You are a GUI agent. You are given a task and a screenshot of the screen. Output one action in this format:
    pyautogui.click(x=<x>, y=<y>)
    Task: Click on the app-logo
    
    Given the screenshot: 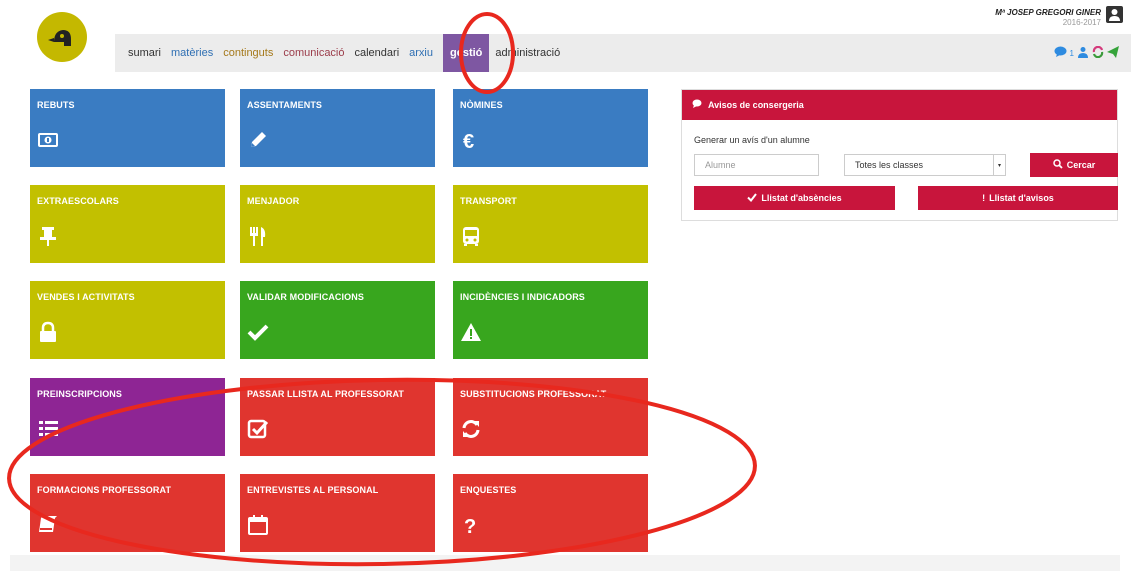 What is the action you would take?
    pyautogui.click(x=62, y=37)
    